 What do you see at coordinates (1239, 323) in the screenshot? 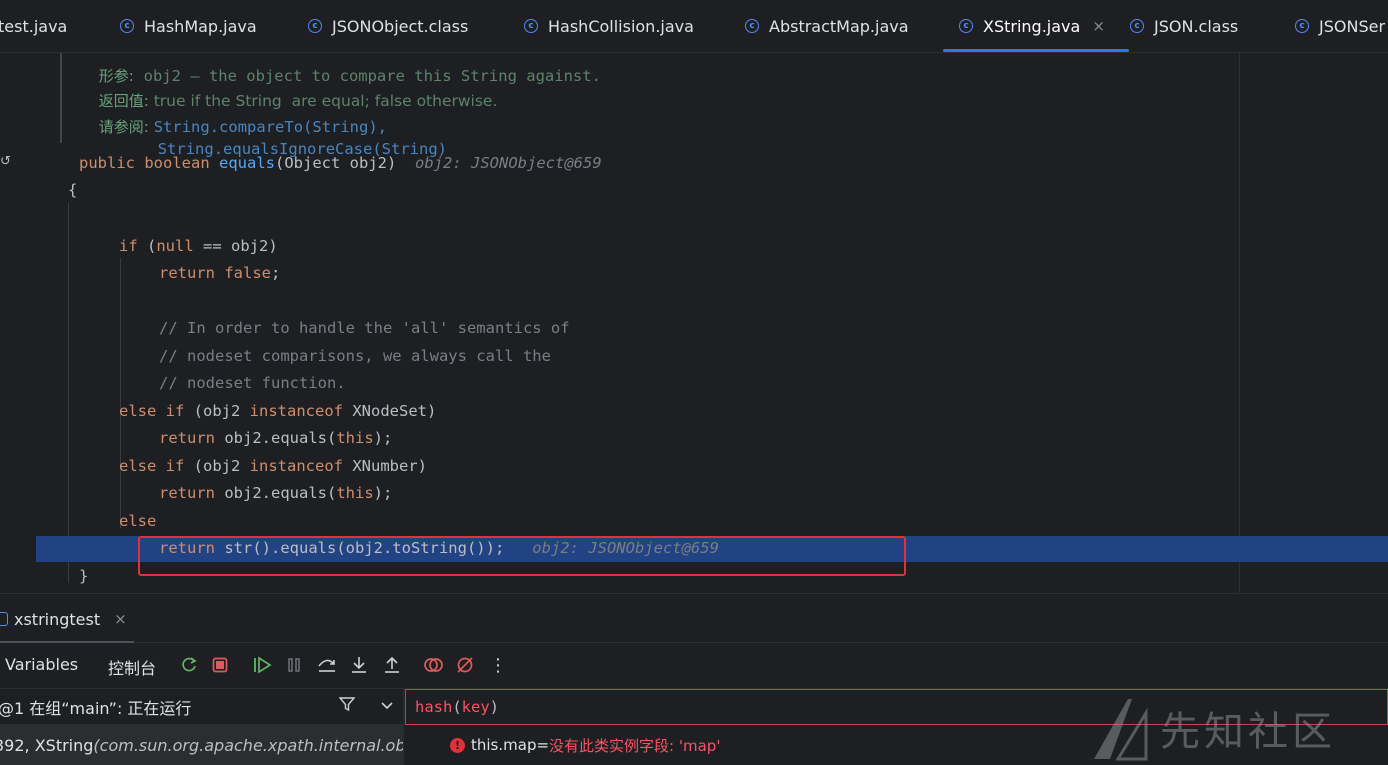
I see `right-margin-guide` at bounding box center [1239, 323].